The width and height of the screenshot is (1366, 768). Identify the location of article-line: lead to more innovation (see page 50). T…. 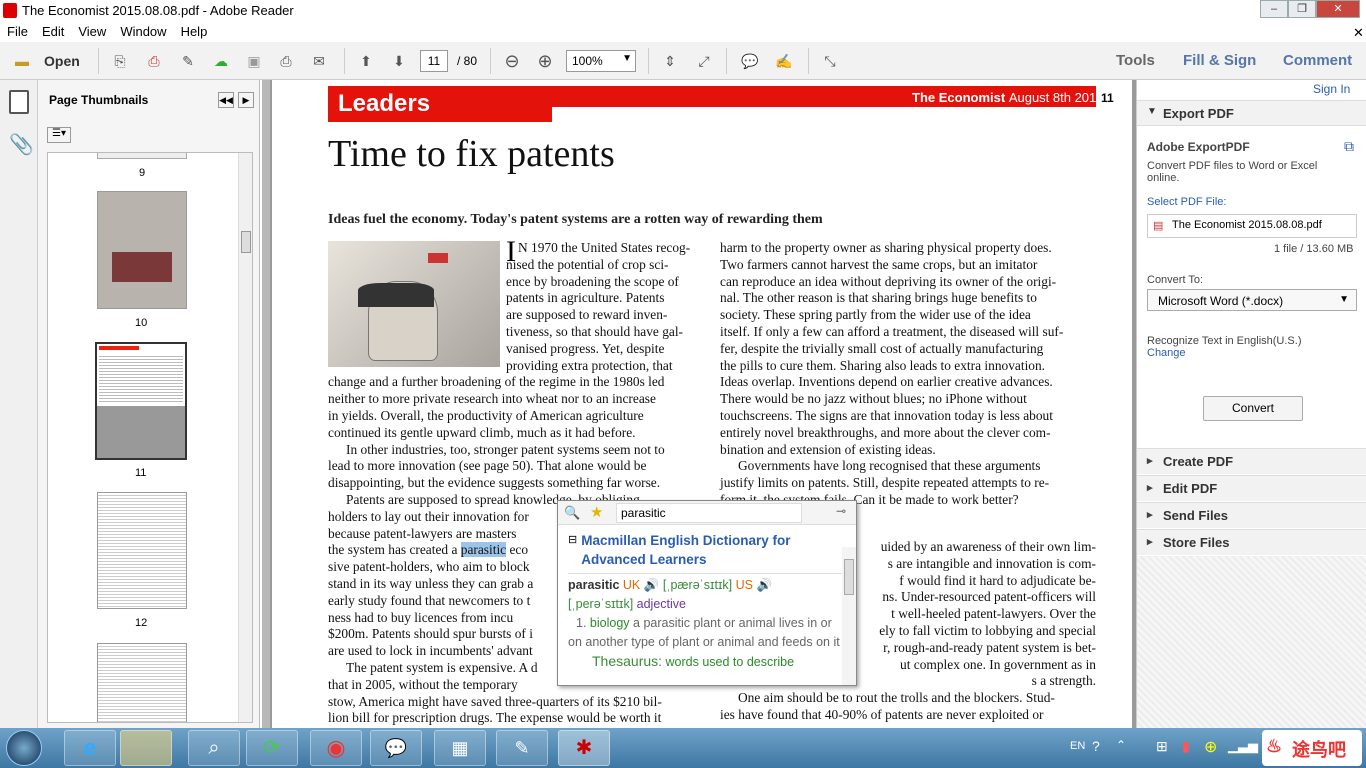
(487, 466).